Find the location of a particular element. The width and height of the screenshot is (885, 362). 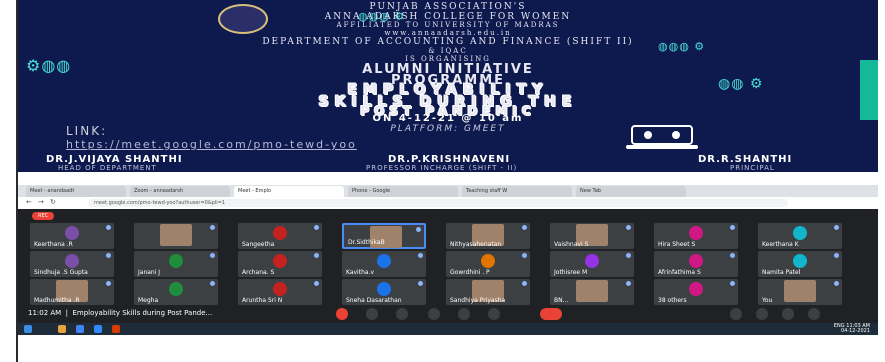

participant-tile: Namita Patel is located at coordinates (800, 264).